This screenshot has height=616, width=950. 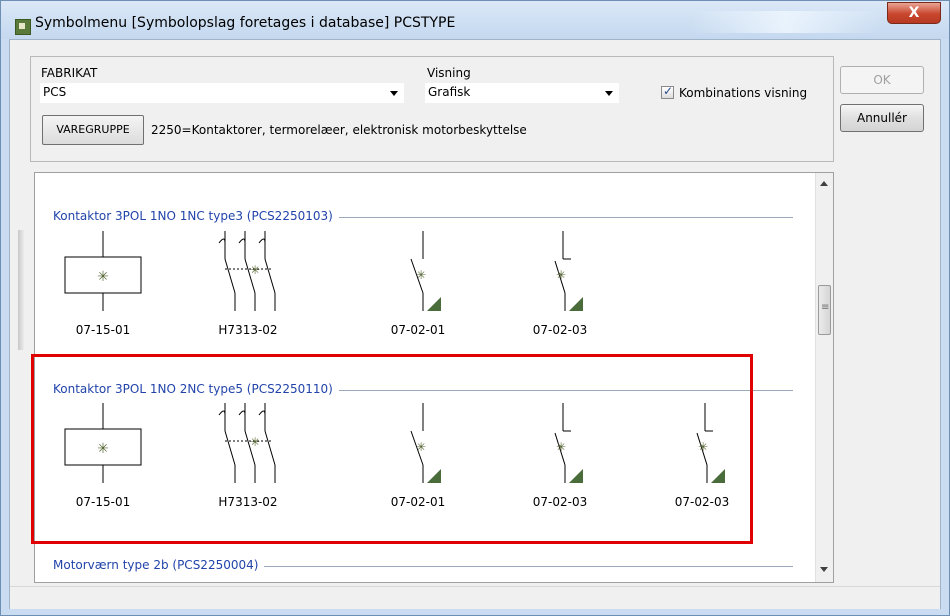 What do you see at coordinates (420, 286) in the screenshot?
I see `no-contact-symbol: ✳ 07-02-01` at bounding box center [420, 286].